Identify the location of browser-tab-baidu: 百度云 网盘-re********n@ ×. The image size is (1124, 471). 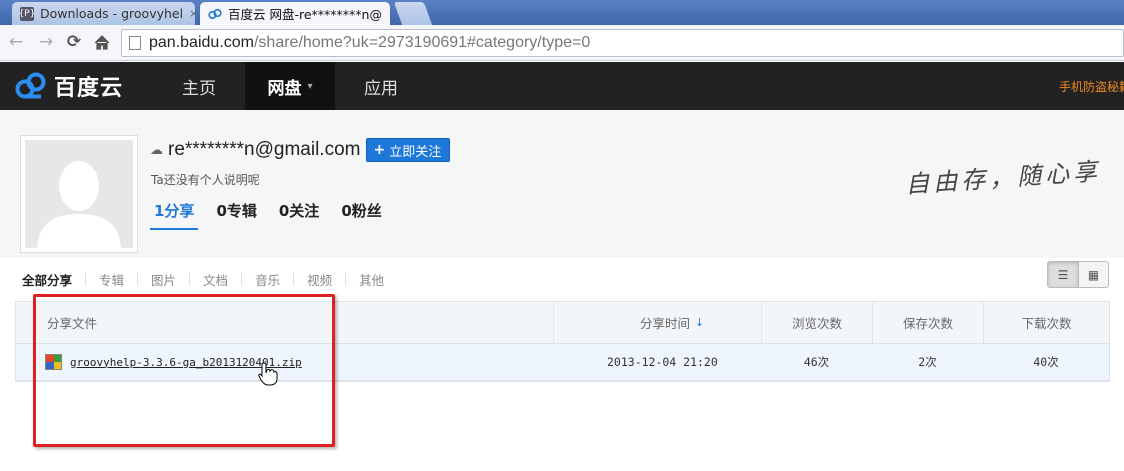
(295, 13).